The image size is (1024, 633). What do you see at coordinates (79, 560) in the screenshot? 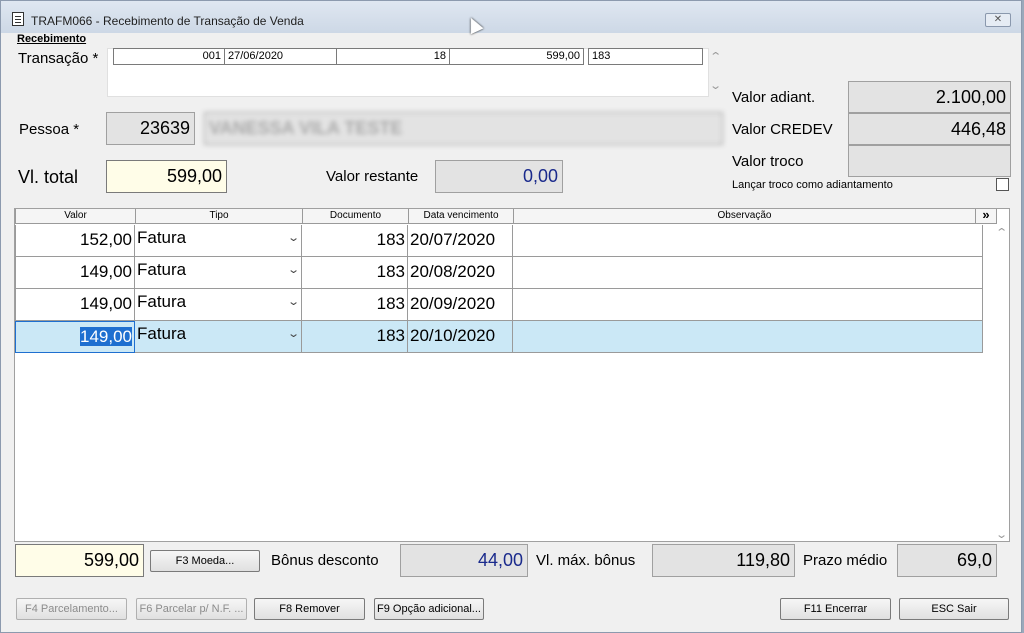
I see `footer-total-field: 599,00` at bounding box center [79, 560].